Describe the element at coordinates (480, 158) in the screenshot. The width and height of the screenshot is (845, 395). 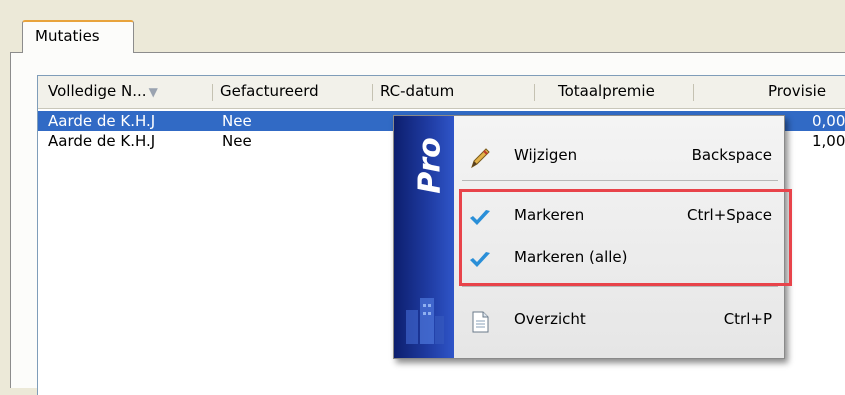
I see `pencil-icon` at that location.